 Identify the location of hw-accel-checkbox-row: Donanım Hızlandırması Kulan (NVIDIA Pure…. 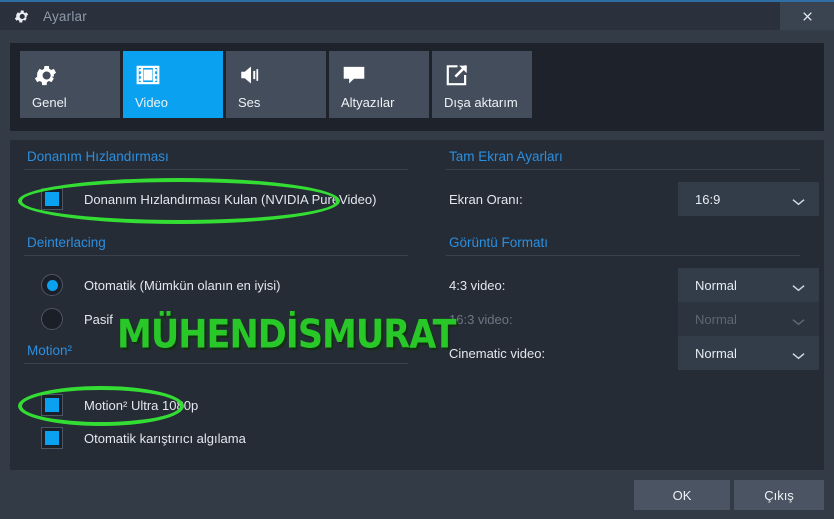
(208, 199).